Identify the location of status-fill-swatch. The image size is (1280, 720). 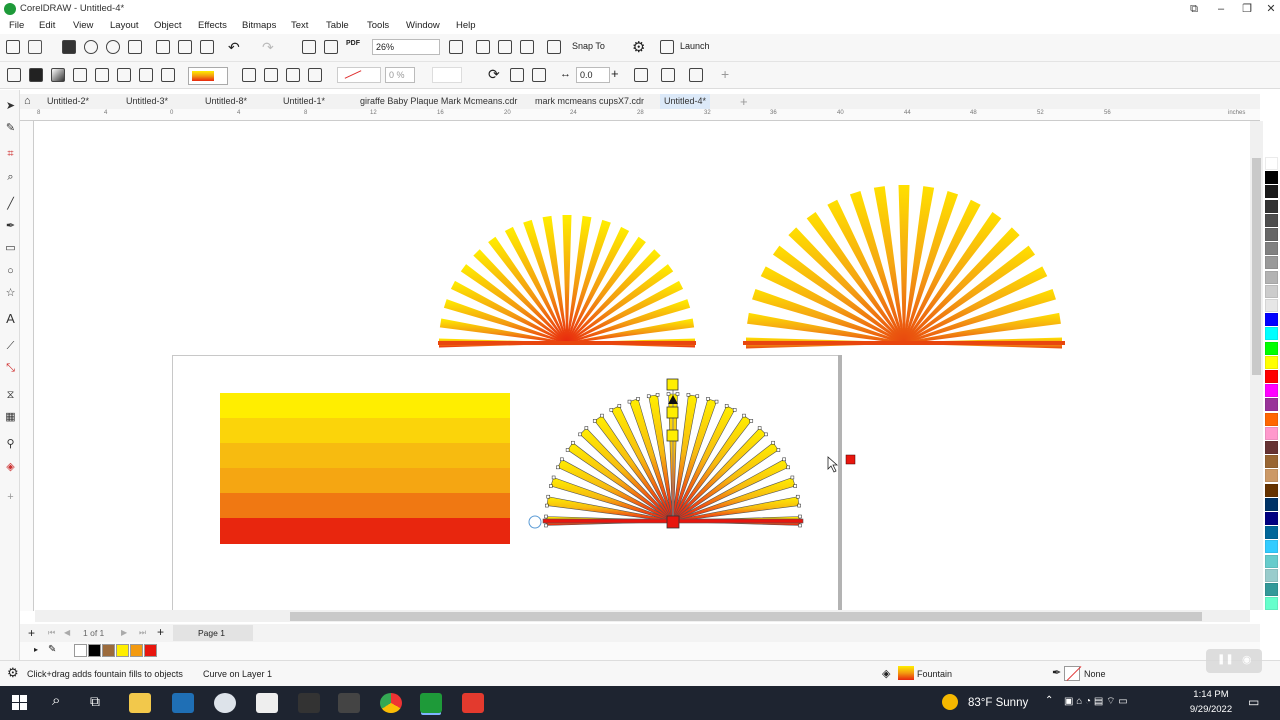
(906, 673).